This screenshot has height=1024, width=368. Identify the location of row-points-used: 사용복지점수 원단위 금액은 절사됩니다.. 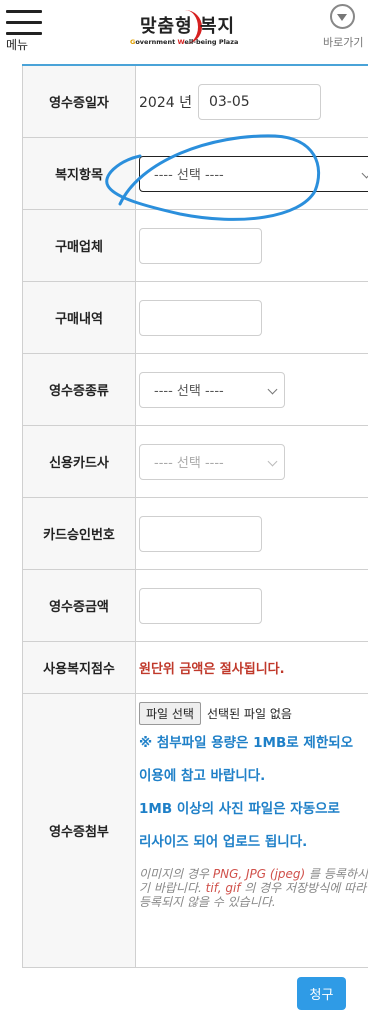
(195, 668).